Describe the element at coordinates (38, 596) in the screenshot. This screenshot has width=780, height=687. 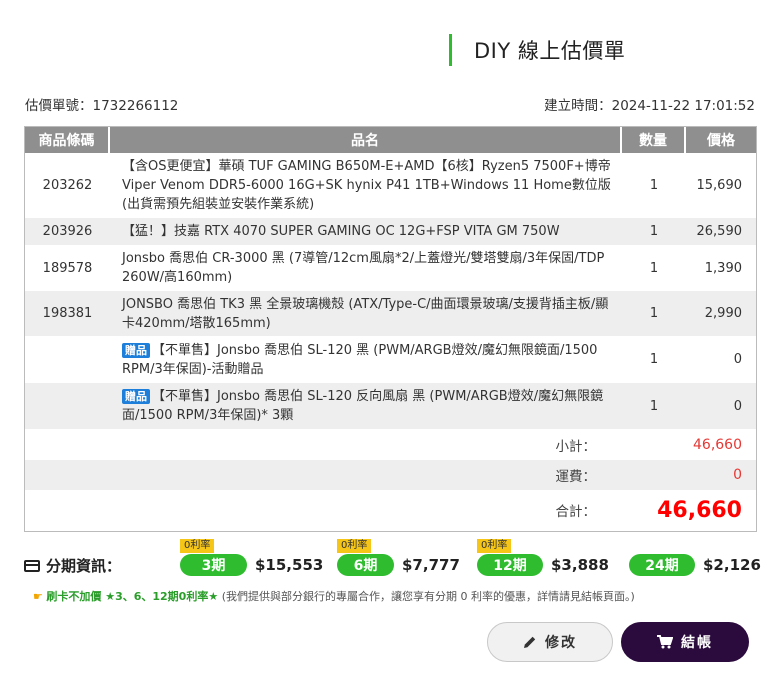
I see `pointing-hand-icon: ☛` at that location.